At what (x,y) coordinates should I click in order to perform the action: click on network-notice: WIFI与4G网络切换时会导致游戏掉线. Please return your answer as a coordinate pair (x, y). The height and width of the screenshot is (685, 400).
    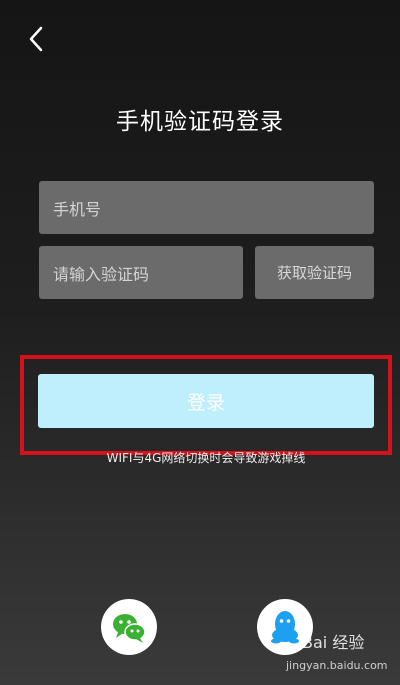
    Looking at the image, I should click on (206, 458).